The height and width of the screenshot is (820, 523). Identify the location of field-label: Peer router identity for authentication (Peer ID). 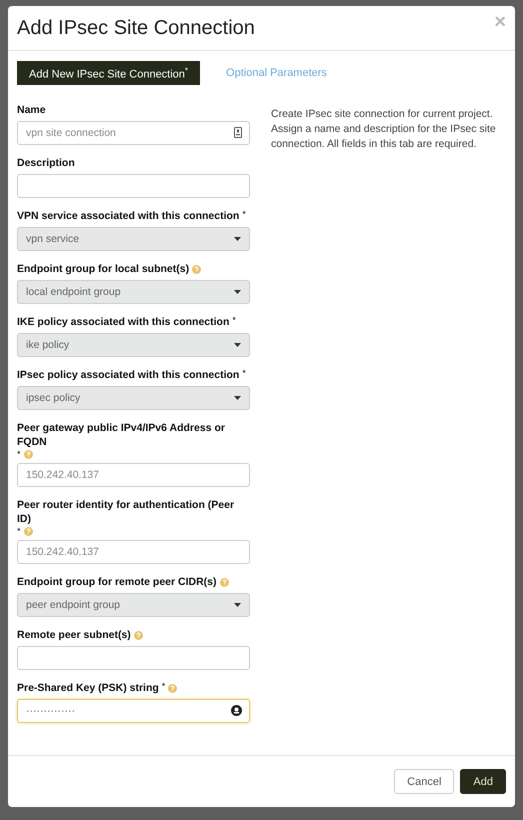
(126, 512).